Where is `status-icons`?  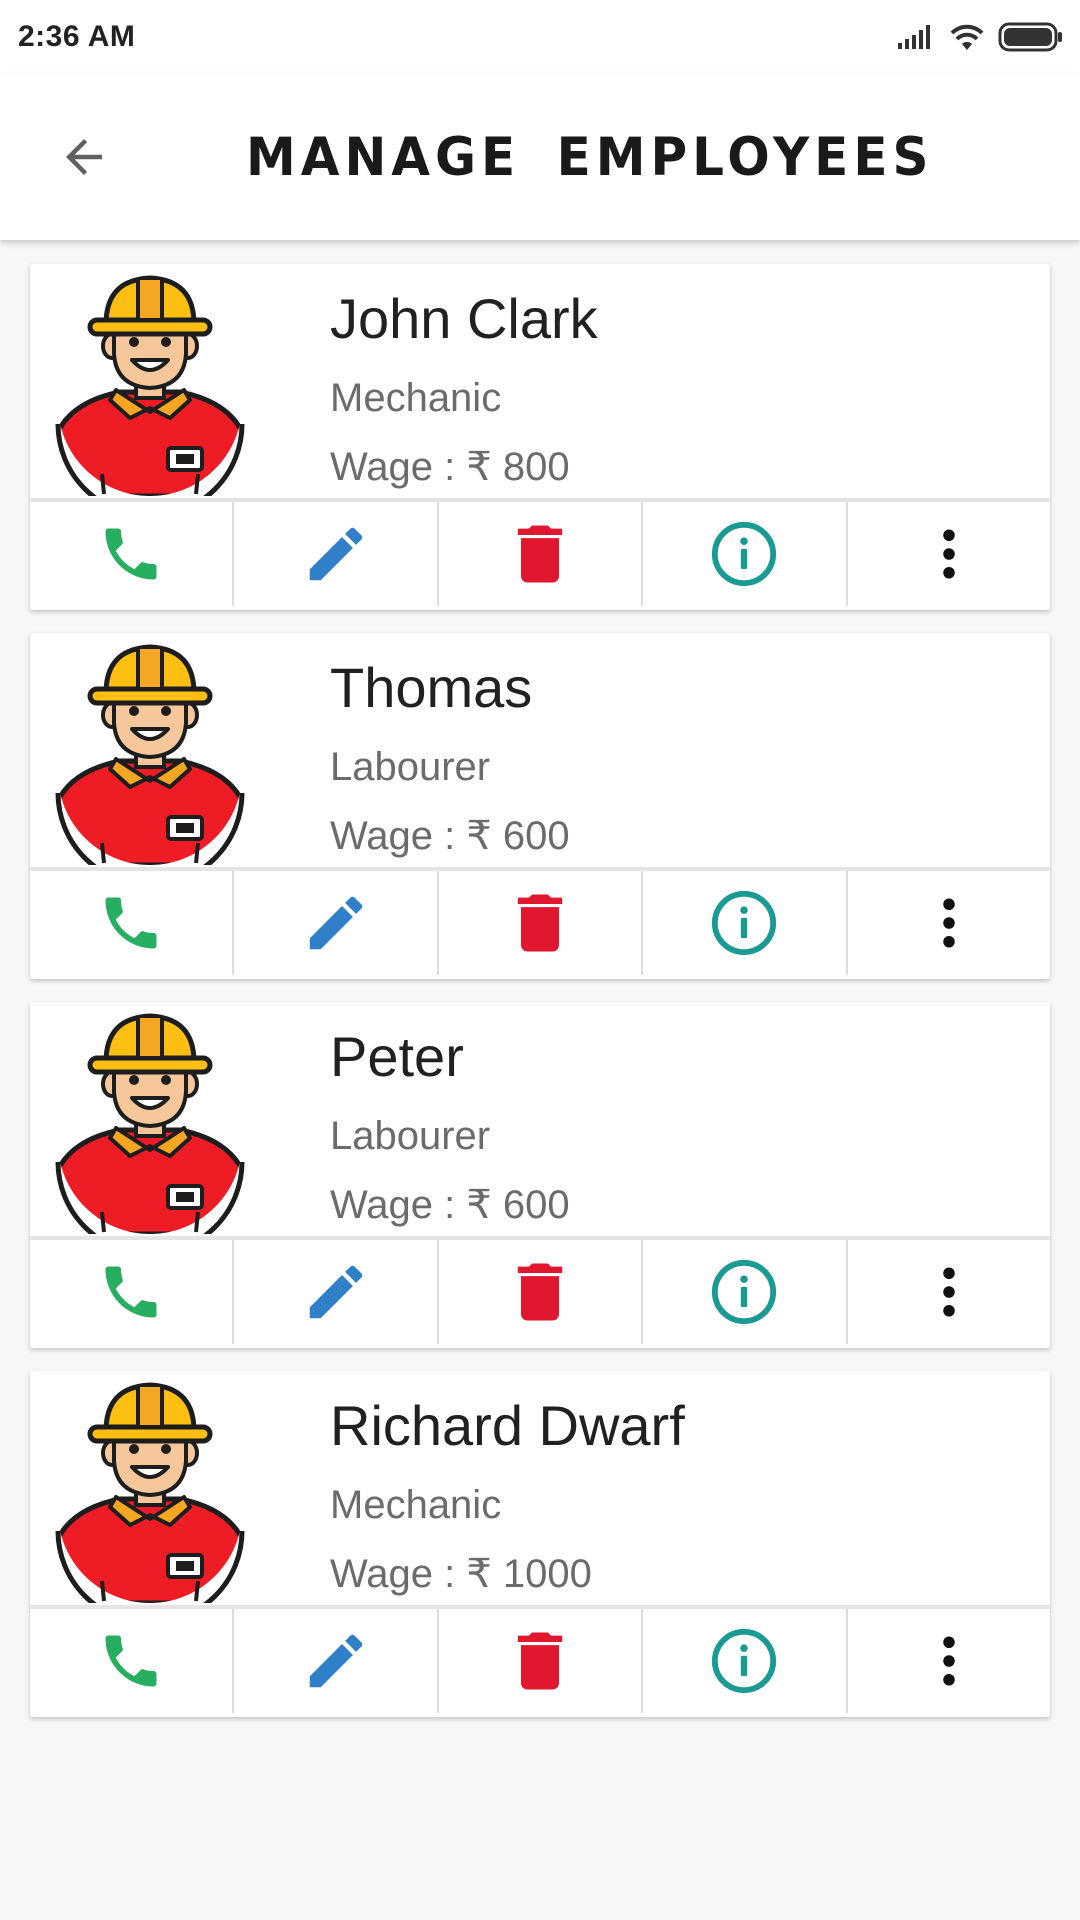 status-icons is located at coordinates (980, 37).